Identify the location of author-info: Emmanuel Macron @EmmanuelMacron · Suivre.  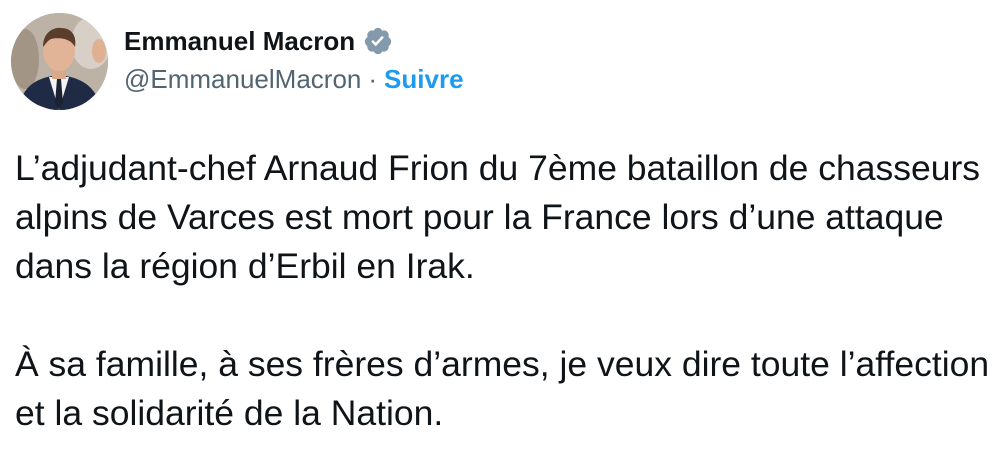
(294, 60).